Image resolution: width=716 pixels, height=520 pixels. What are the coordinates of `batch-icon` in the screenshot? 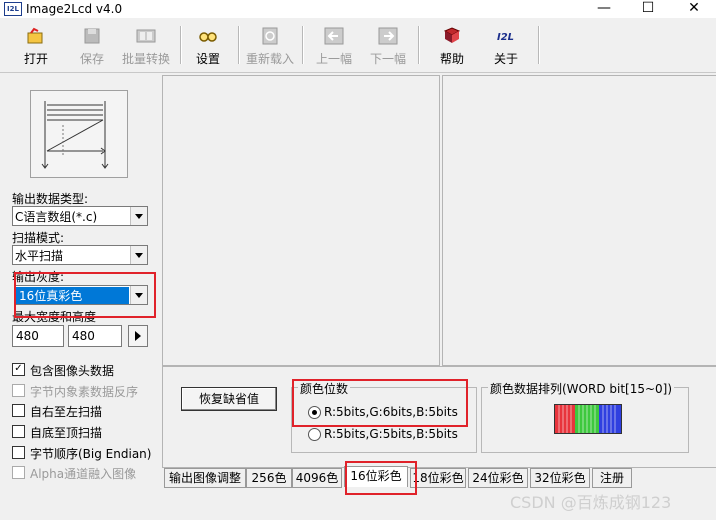 It's located at (146, 36).